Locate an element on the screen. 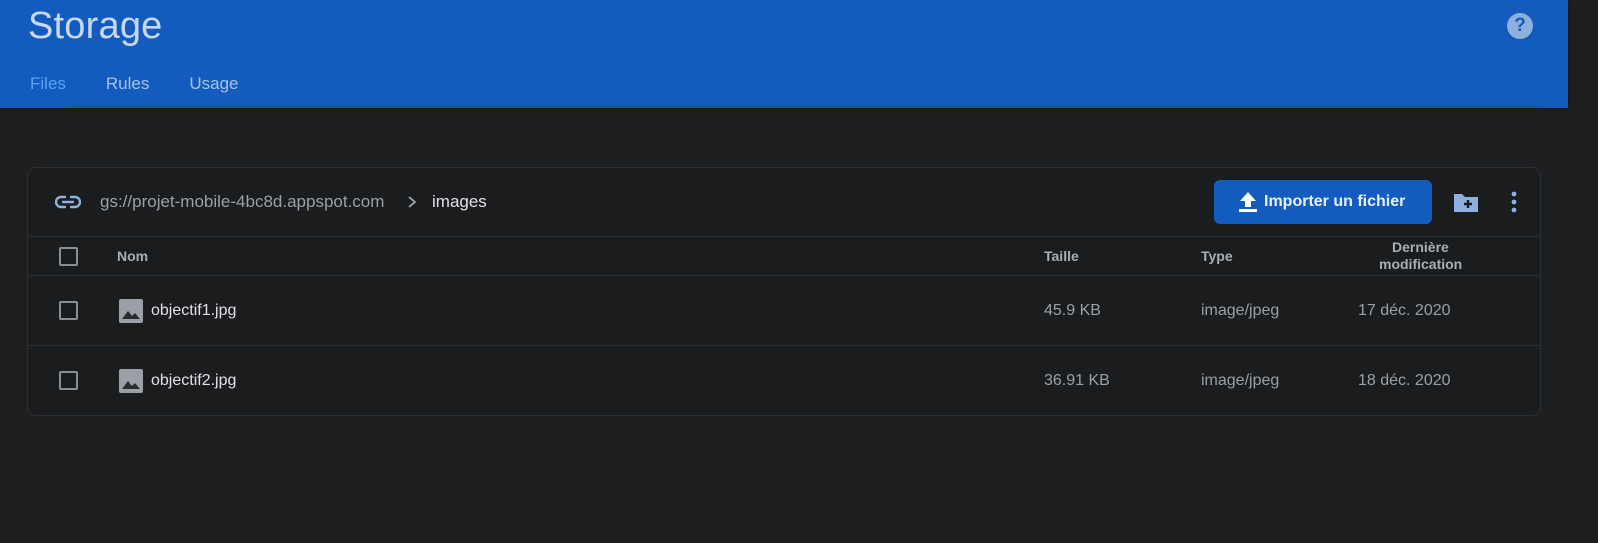  file-modified: 17 déc. 2020 is located at coordinates (1404, 310).